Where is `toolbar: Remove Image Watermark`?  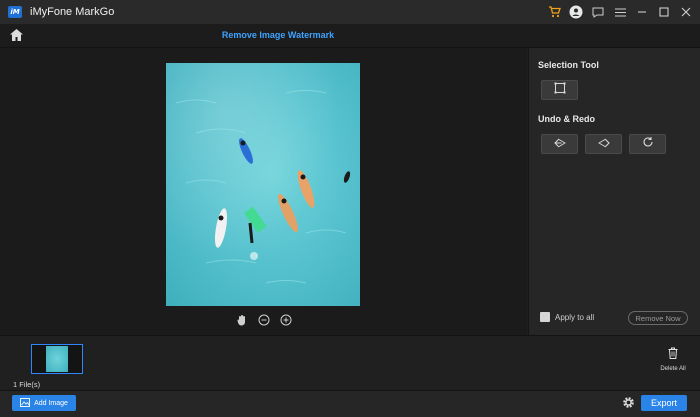
toolbar: Remove Image Watermark is located at coordinates (350, 36).